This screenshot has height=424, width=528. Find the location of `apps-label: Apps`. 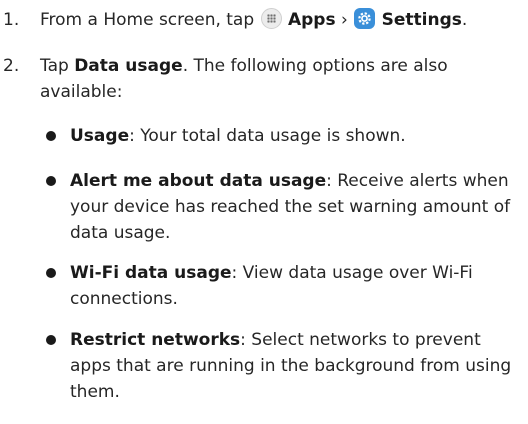

apps-label: Apps is located at coordinates (311, 20).